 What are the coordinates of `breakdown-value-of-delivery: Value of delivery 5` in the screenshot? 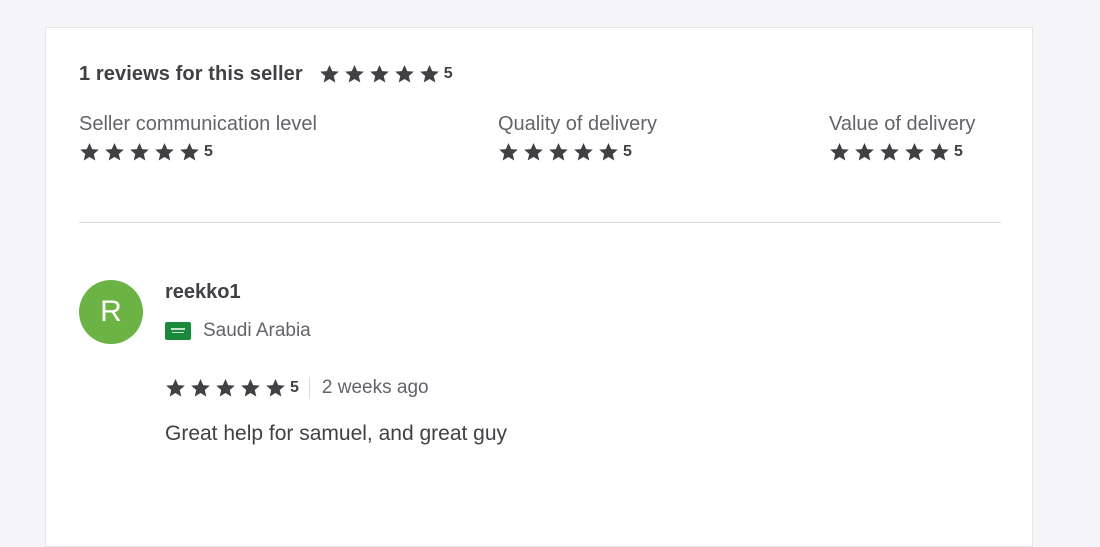 It's located at (902, 137).